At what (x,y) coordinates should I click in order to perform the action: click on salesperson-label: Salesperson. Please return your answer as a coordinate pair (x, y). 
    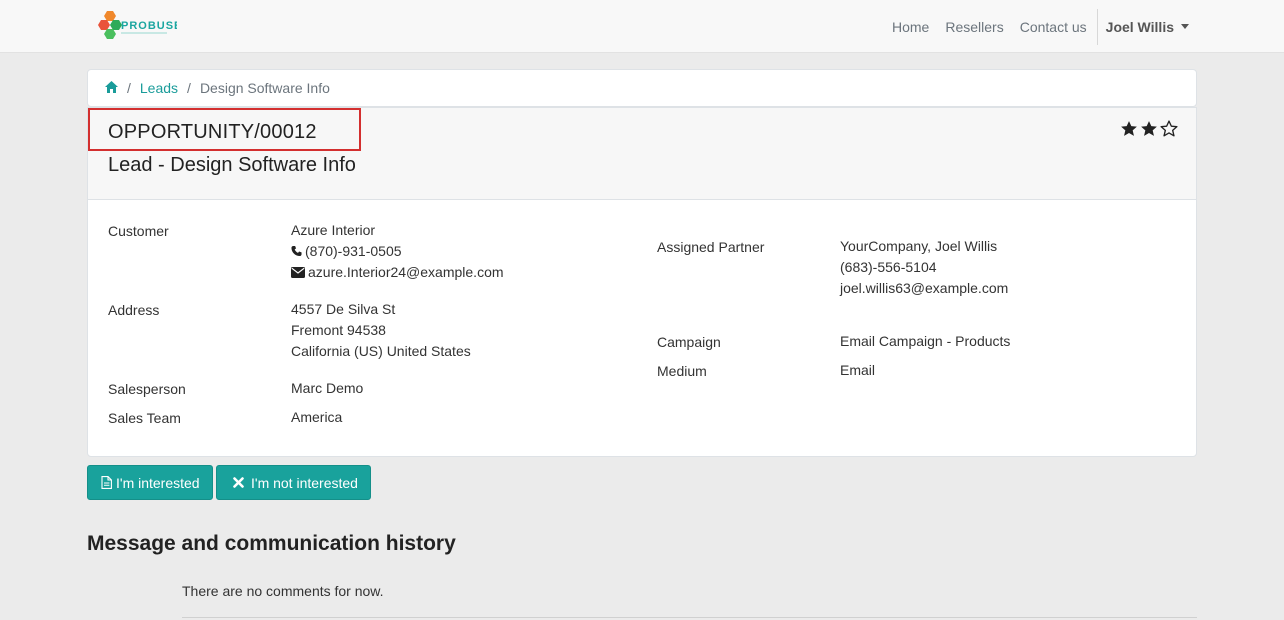
    Looking at the image, I should click on (147, 389).